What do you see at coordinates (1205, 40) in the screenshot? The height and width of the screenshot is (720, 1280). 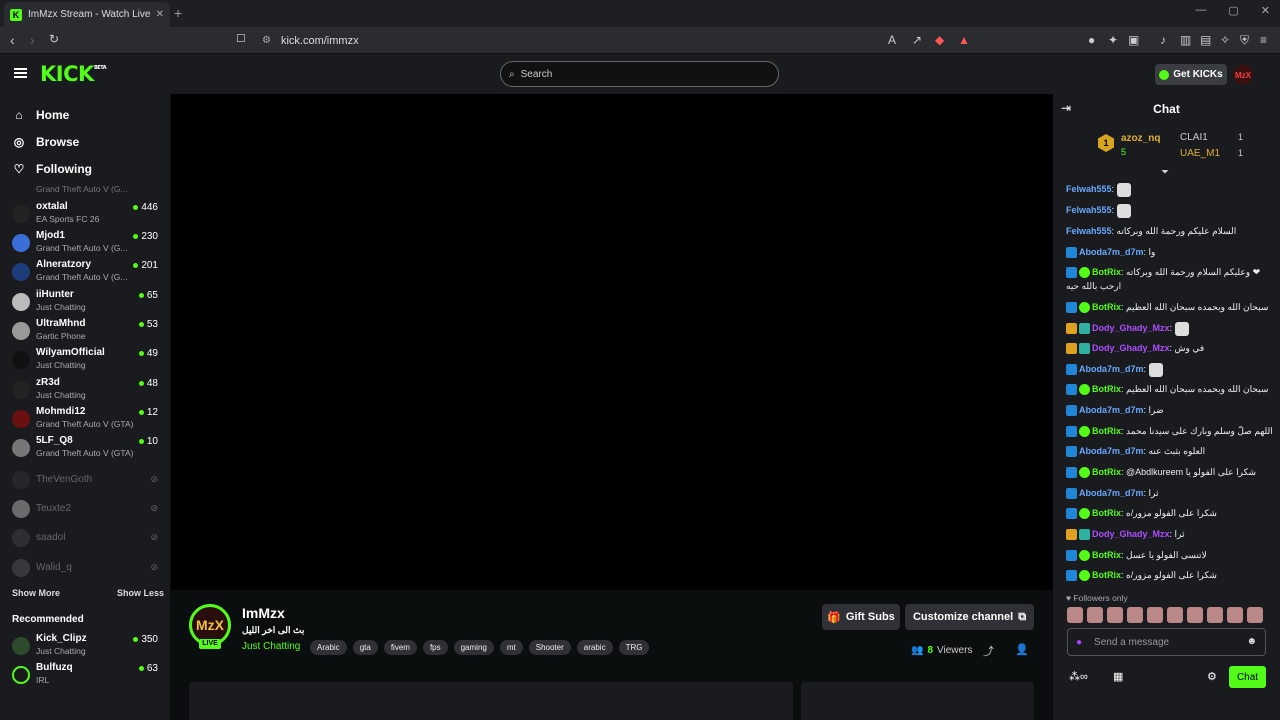 I see `wallet-icon: ▤` at bounding box center [1205, 40].